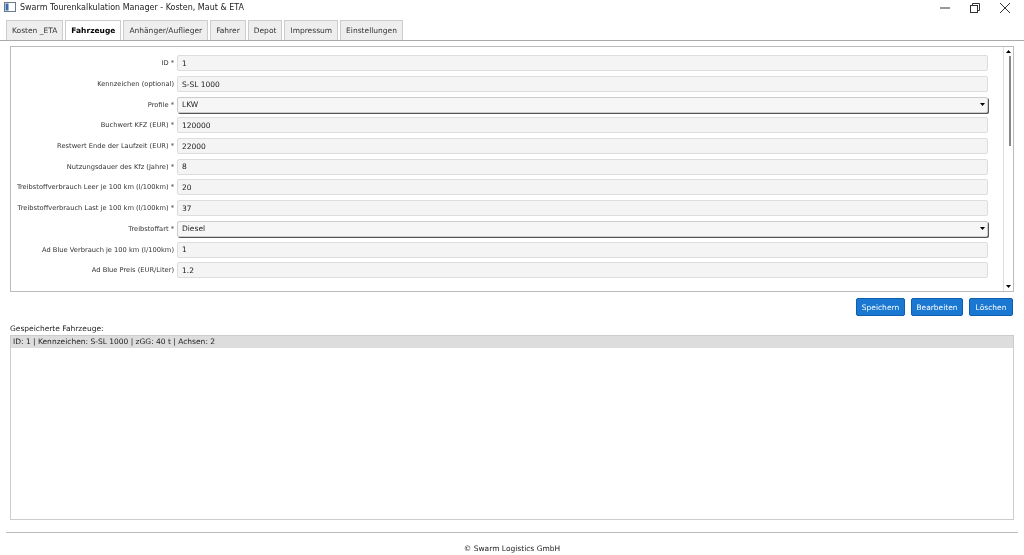 This screenshot has width=1024, height=555. Describe the element at coordinates (132, 7) in the screenshot. I see `window-title: Swarm Tourenkalkulation Manager - Kosten, Maut & ETA` at that location.